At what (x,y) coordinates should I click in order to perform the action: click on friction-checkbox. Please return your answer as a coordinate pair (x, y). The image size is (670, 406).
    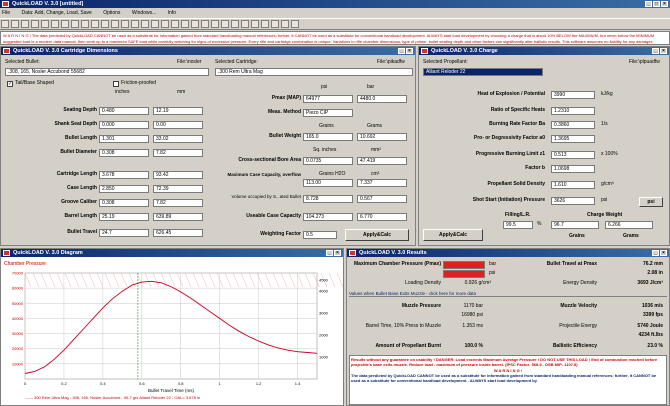
    Looking at the image, I should click on (116, 84).